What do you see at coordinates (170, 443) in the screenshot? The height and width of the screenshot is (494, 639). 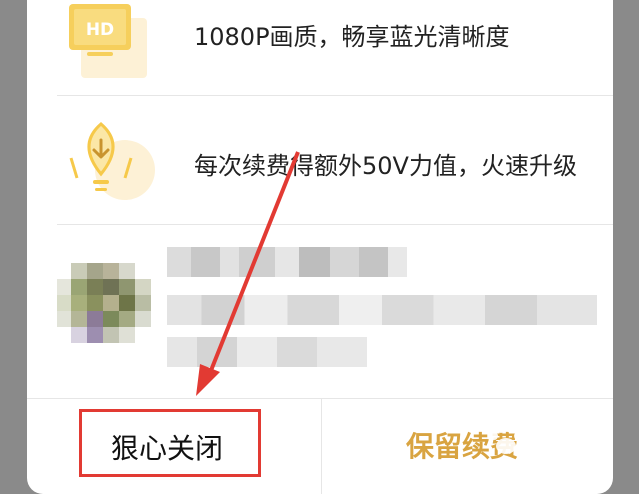 I see `annotation-highlight-box` at bounding box center [170, 443].